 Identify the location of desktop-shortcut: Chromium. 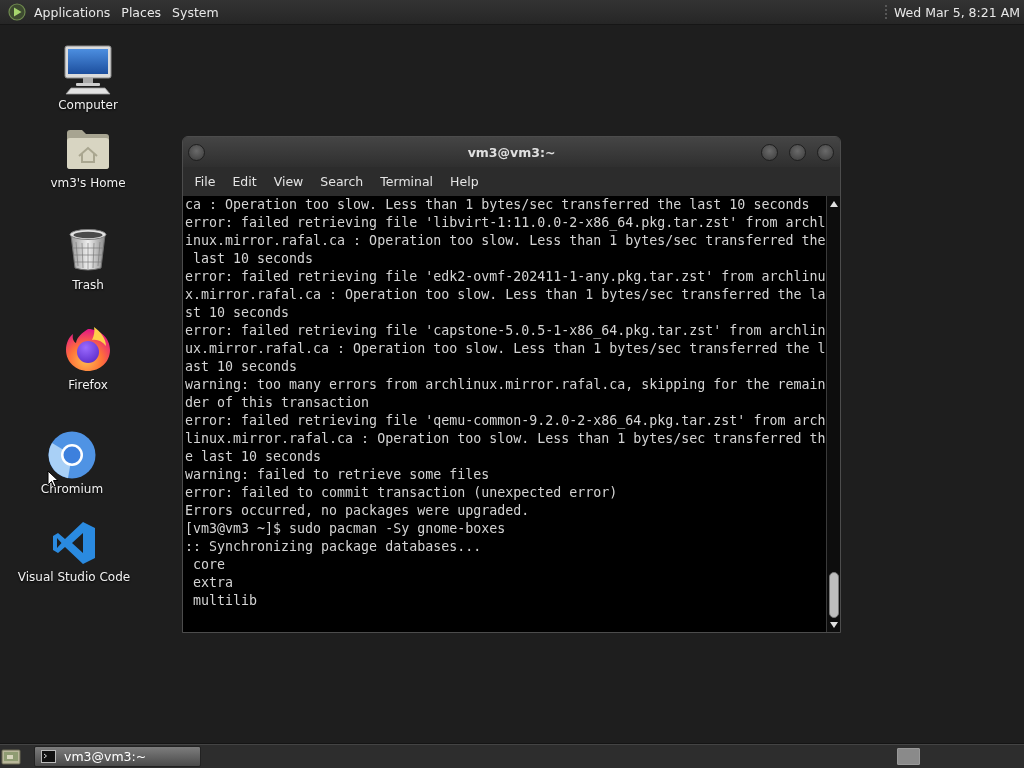
(72, 464).